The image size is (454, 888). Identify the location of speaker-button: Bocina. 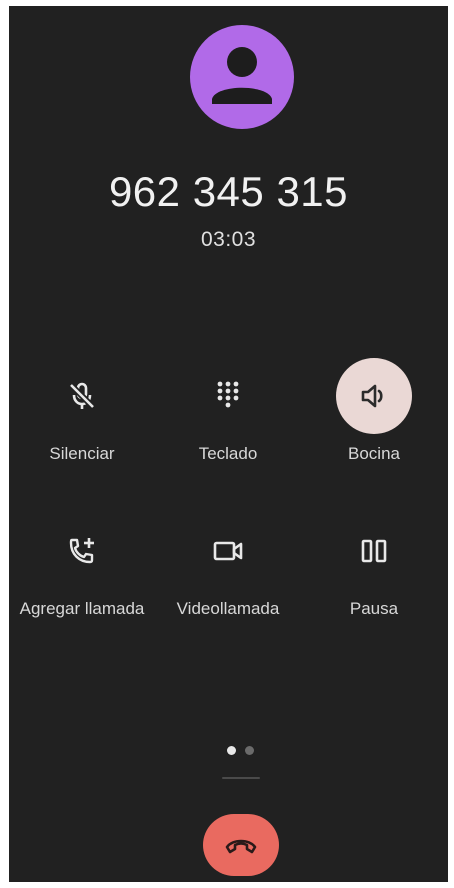
(374, 411).